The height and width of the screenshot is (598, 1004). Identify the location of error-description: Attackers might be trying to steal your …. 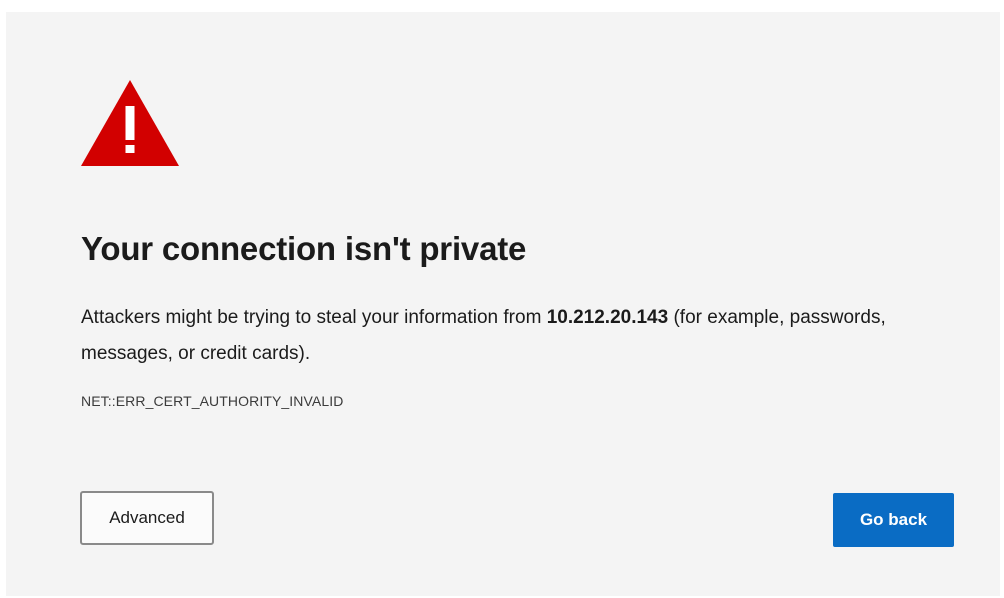
(526, 336).